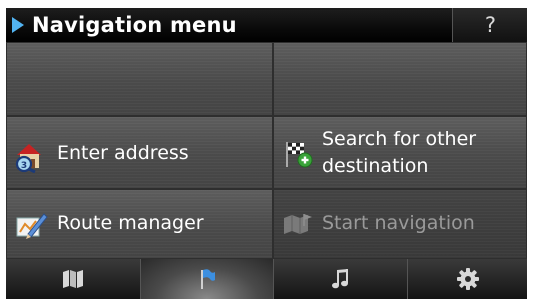  I want to click on header-bar: Navigation menu ?, so click(266, 25).